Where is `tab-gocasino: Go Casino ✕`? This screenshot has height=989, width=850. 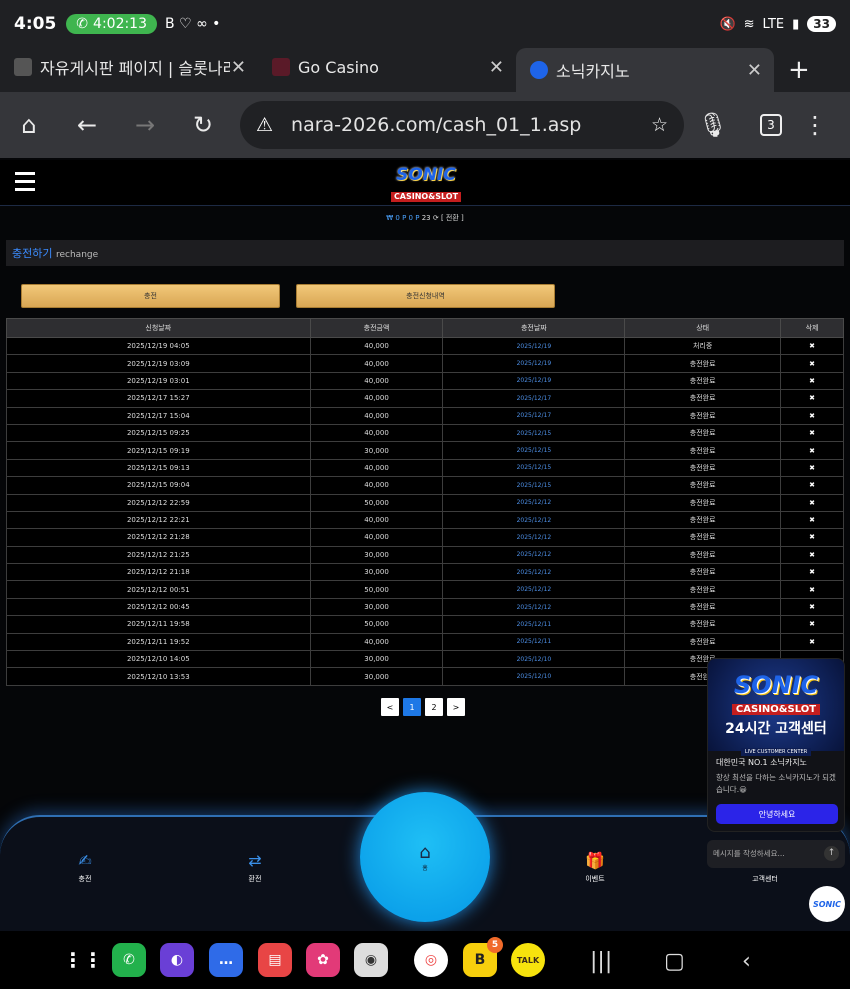
tab-gocasino: Go Casino ✕ is located at coordinates (387, 67).